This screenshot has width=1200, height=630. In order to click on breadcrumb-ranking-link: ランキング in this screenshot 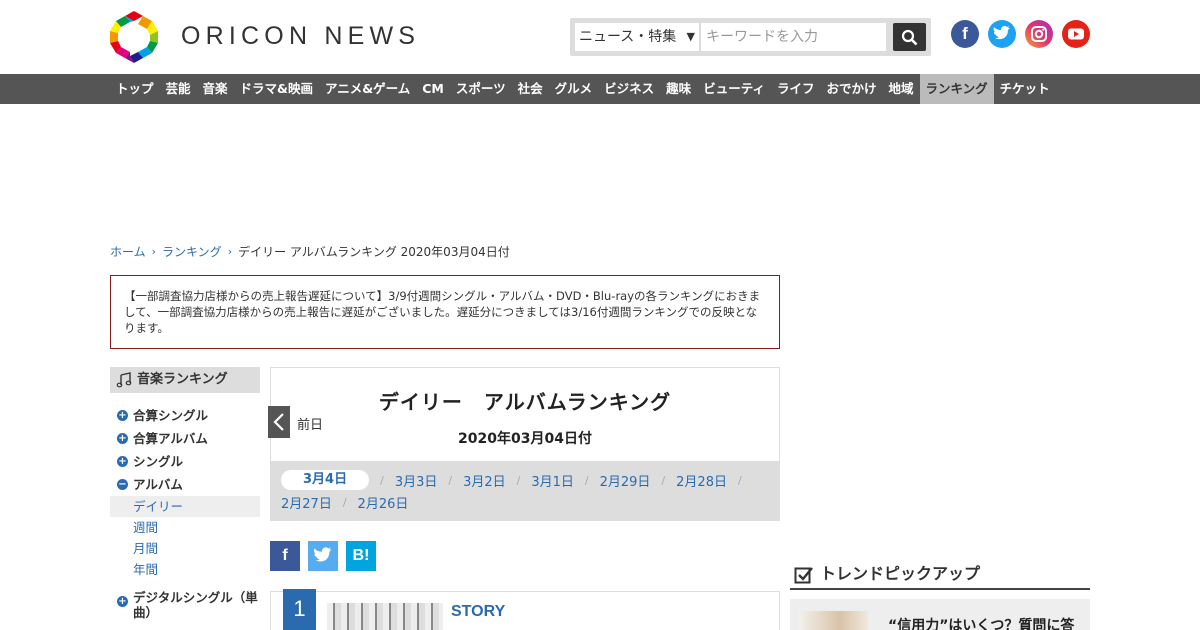, I will do `click(192, 251)`.